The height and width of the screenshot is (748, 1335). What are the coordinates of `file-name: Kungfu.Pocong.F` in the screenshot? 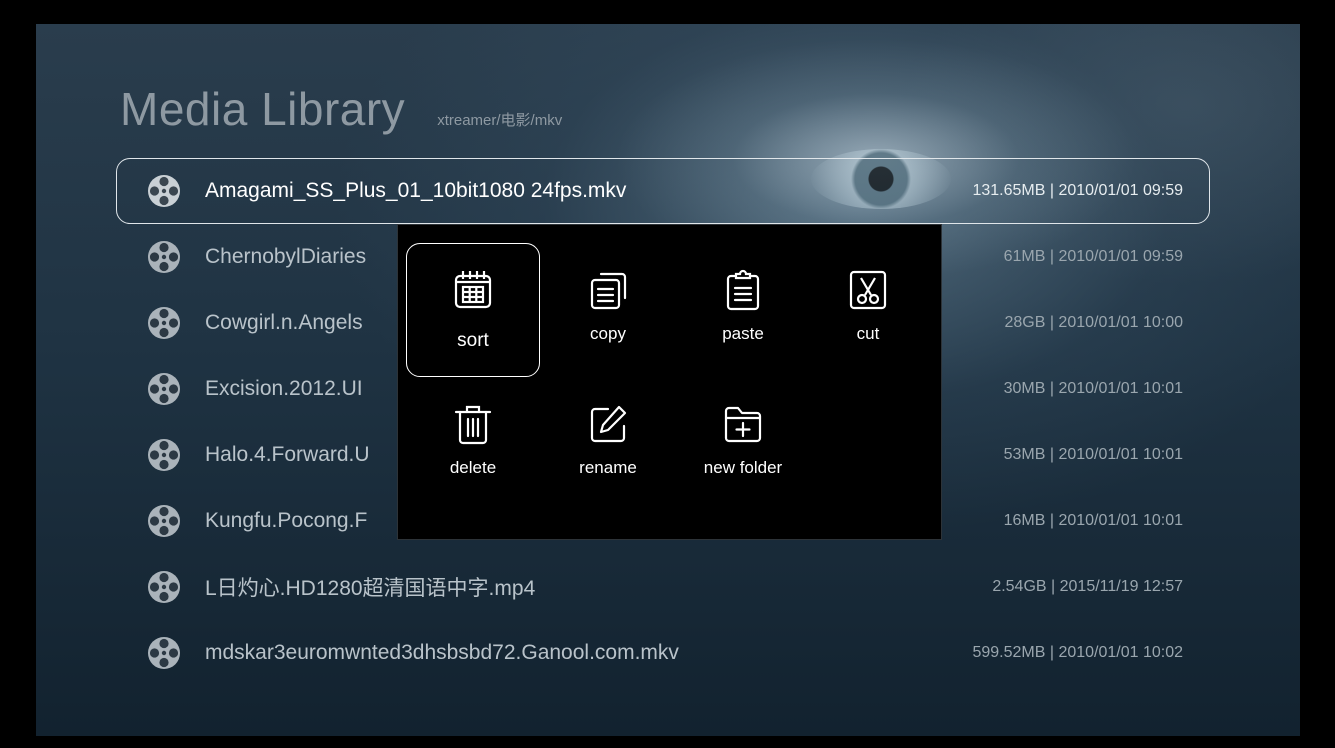 It's located at (286, 520).